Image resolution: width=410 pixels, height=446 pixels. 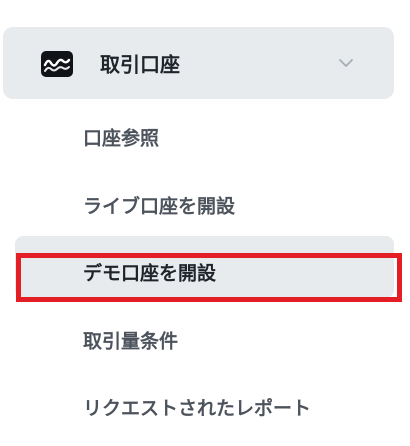 I want to click on chart-wave-icon, so click(x=57, y=64).